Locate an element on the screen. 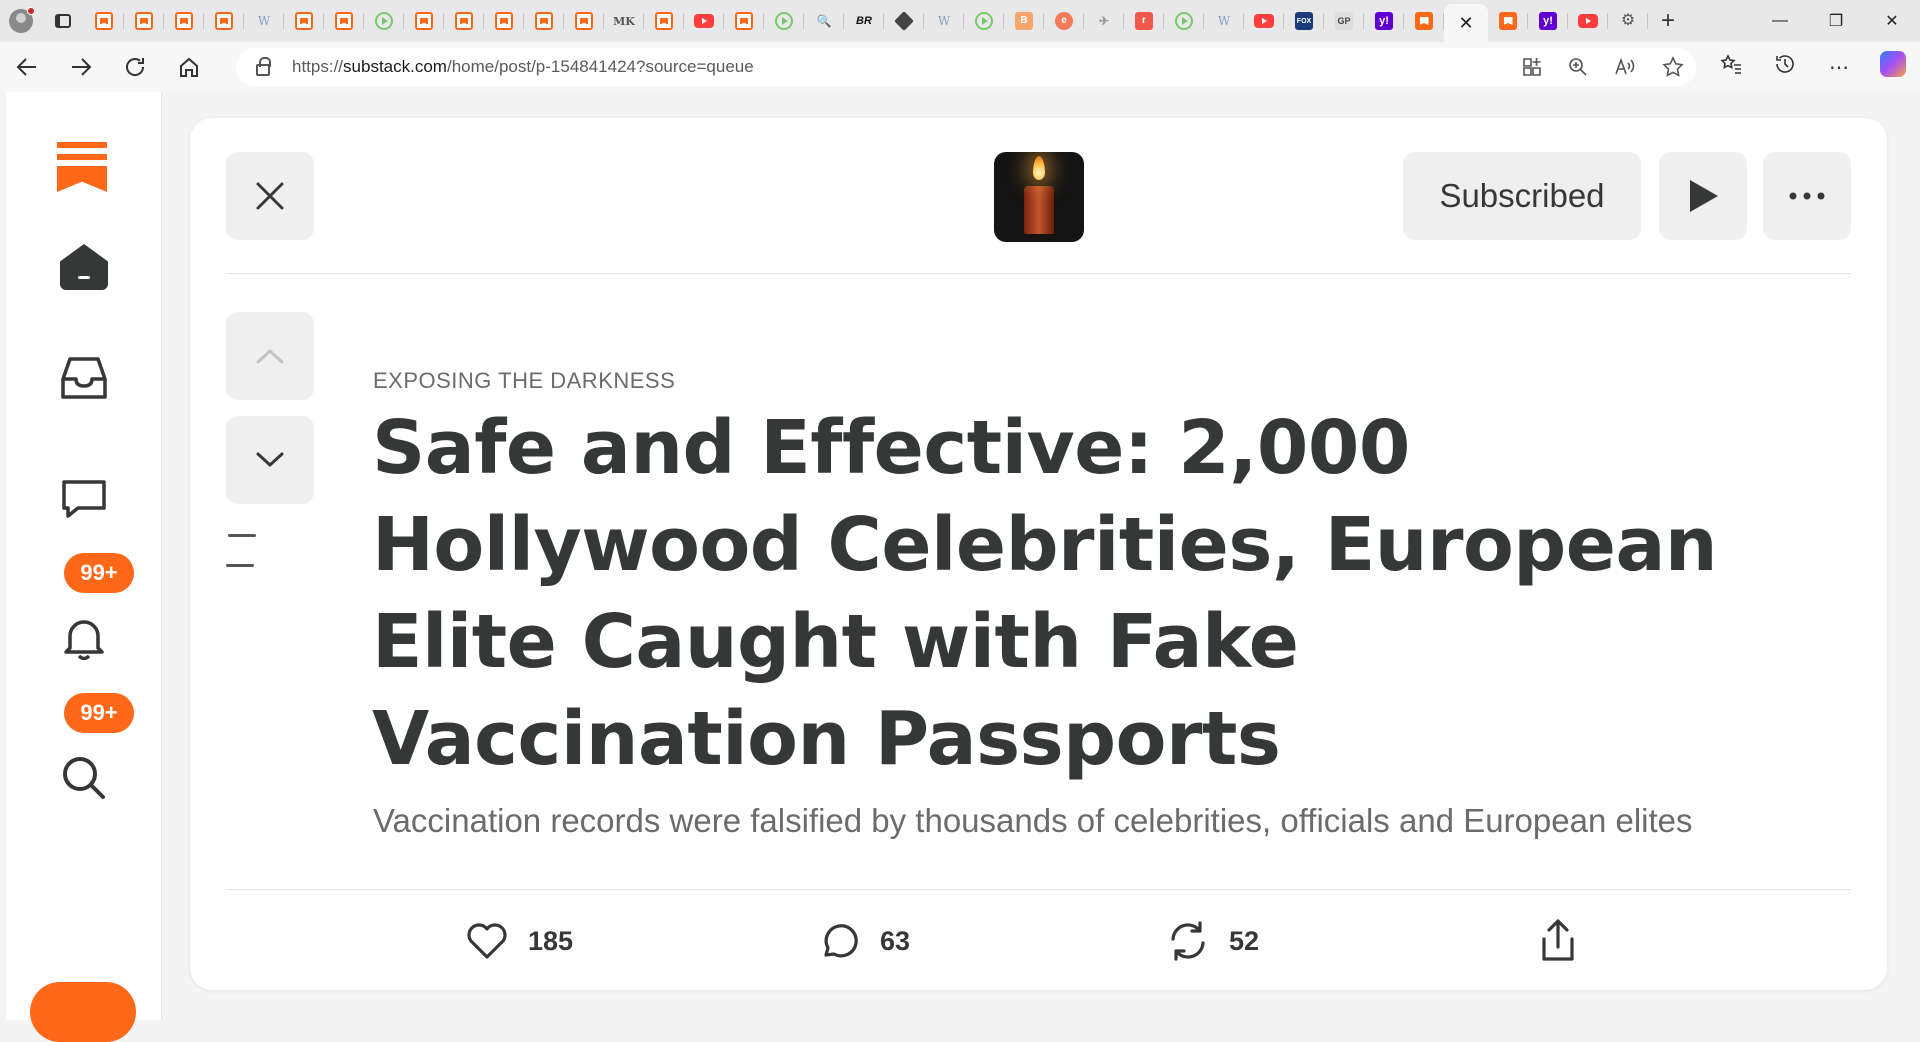 The height and width of the screenshot is (1042, 1920). browser-tab: FOX is located at coordinates (1304, 21).